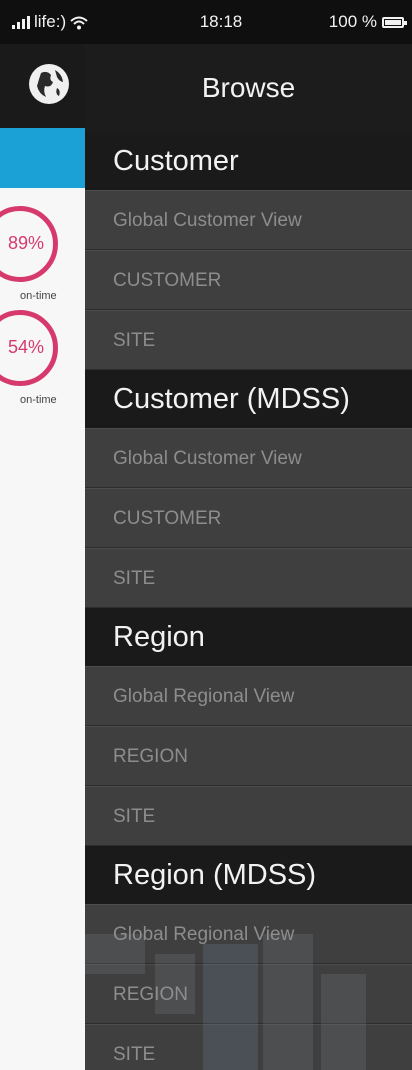 This screenshot has width=412, height=1070. What do you see at coordinates (248, 280) in the screenshot?
I see `menu-item-customer: CUSTOMER` at bounding box center [248, 280].